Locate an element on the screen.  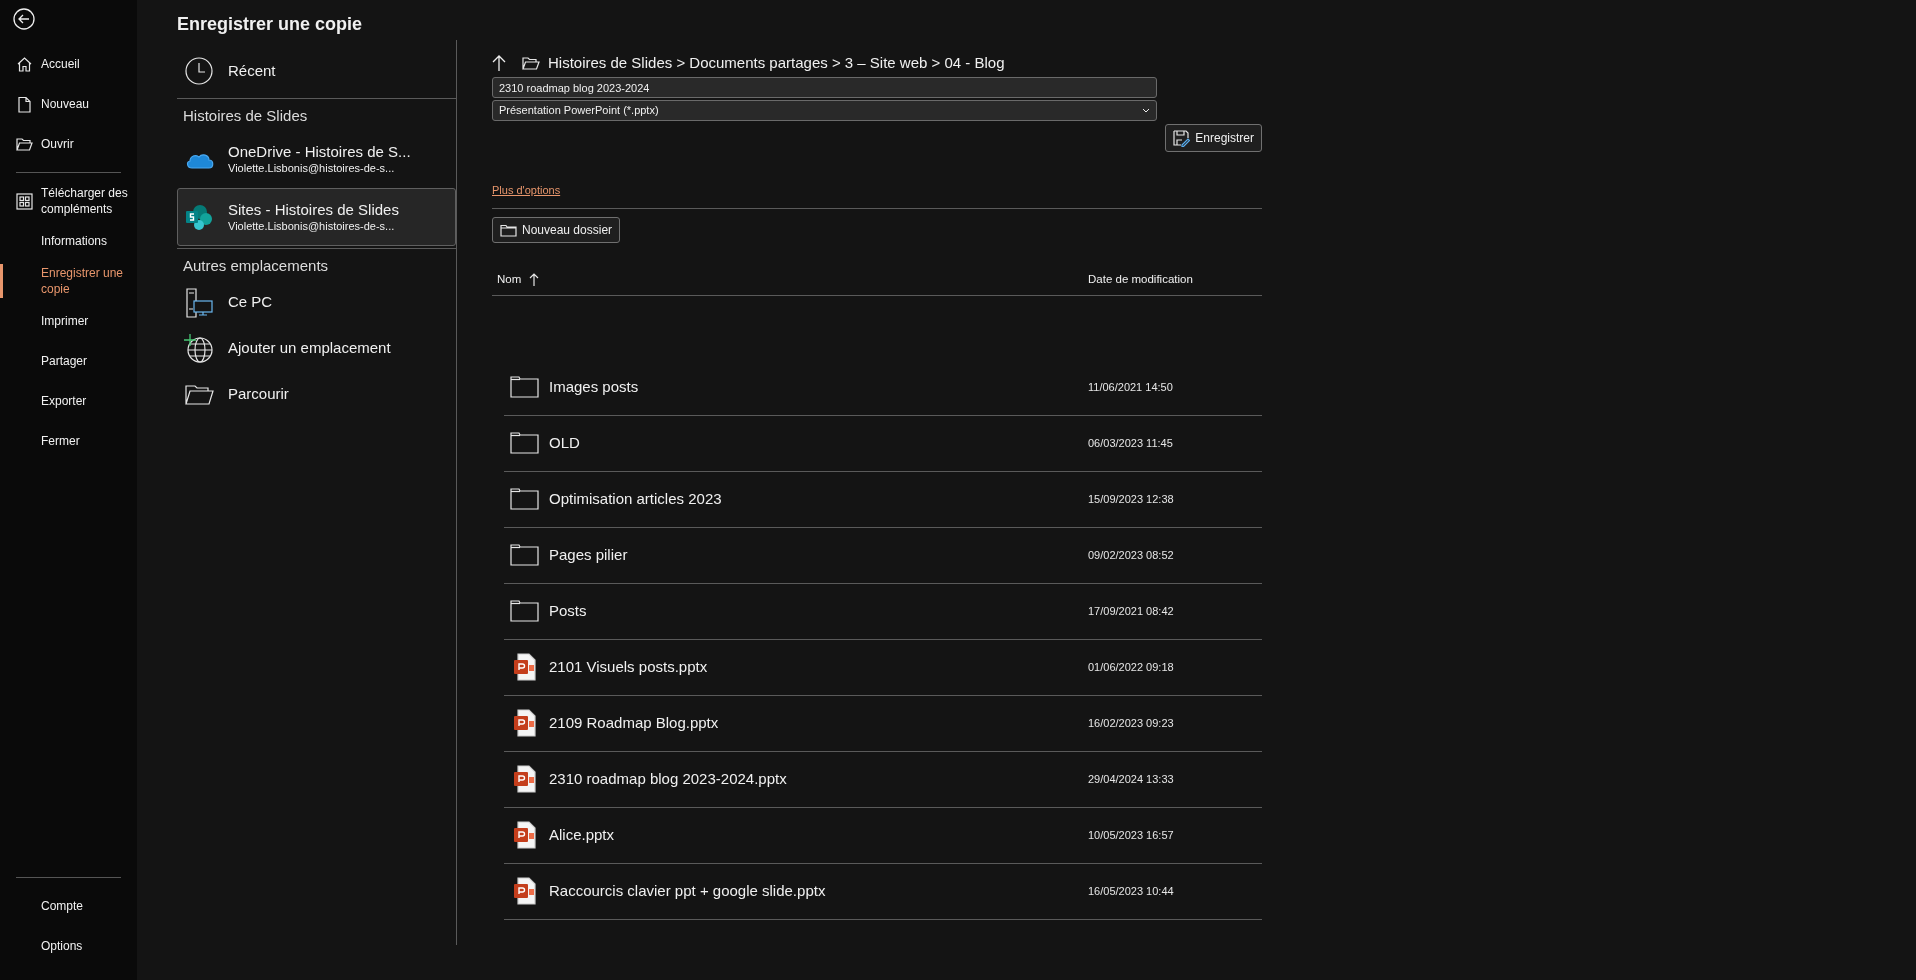
save-icon is located at coordinates (1182, 138).